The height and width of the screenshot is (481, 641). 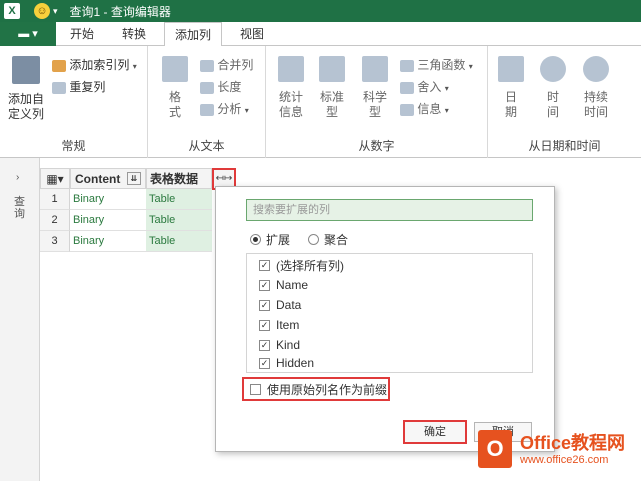 I want to click on column-header-content: Content ⇊, so click(x=108, y=178).